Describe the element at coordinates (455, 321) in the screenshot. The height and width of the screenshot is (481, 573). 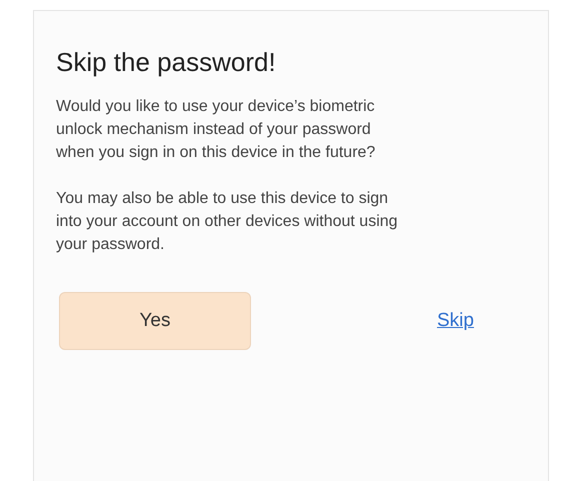
I see `skip-link: Skip` at that location.